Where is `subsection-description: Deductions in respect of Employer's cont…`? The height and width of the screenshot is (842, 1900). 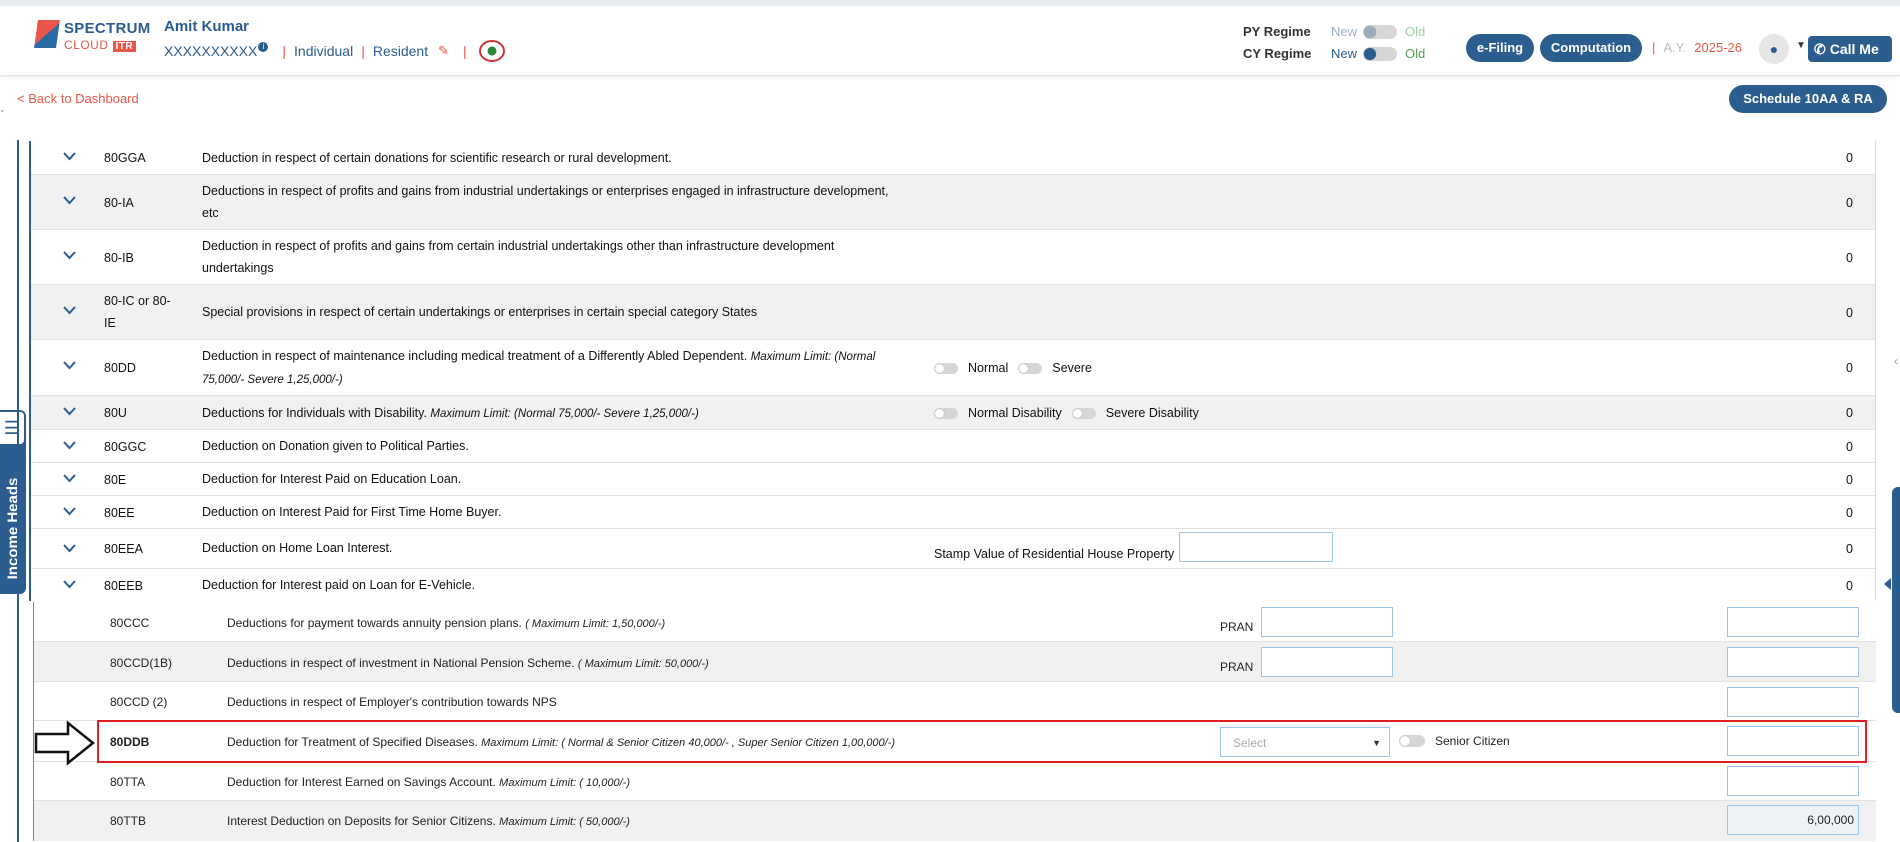
subsection-description: Deductions in respect of Employer's cont… is located at coordinates (392, 702).